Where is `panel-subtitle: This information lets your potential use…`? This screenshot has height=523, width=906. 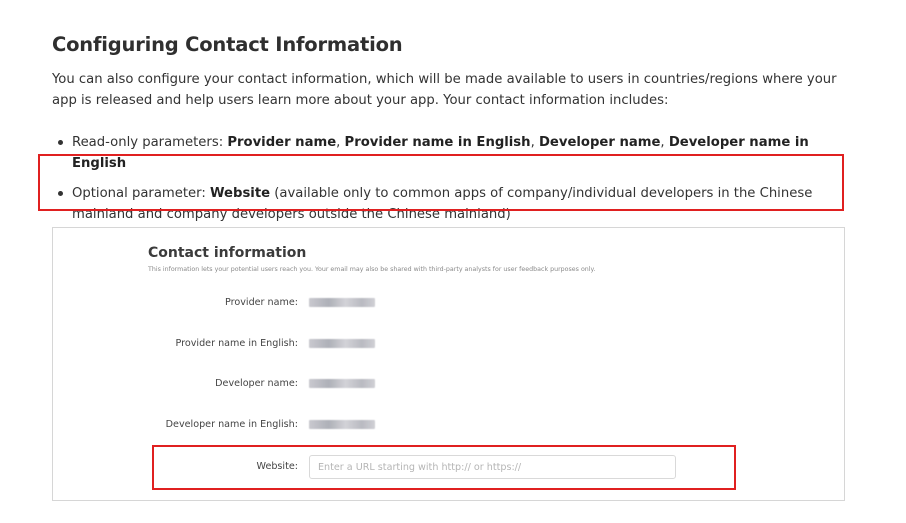 panel-subtitle: This information lets your potential use… is located at coordinates (372, 269).